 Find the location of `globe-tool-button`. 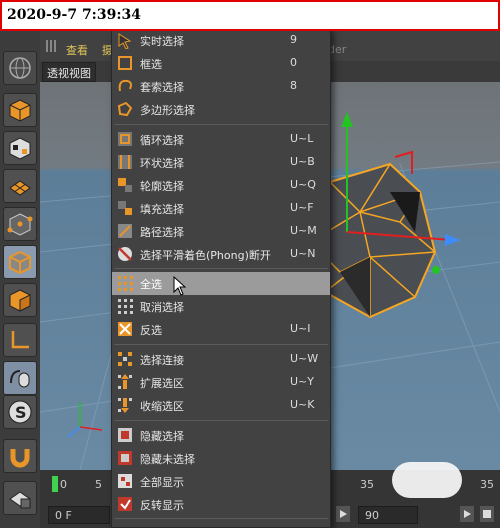

globe-tool-button is located at coordinates (20, 68).